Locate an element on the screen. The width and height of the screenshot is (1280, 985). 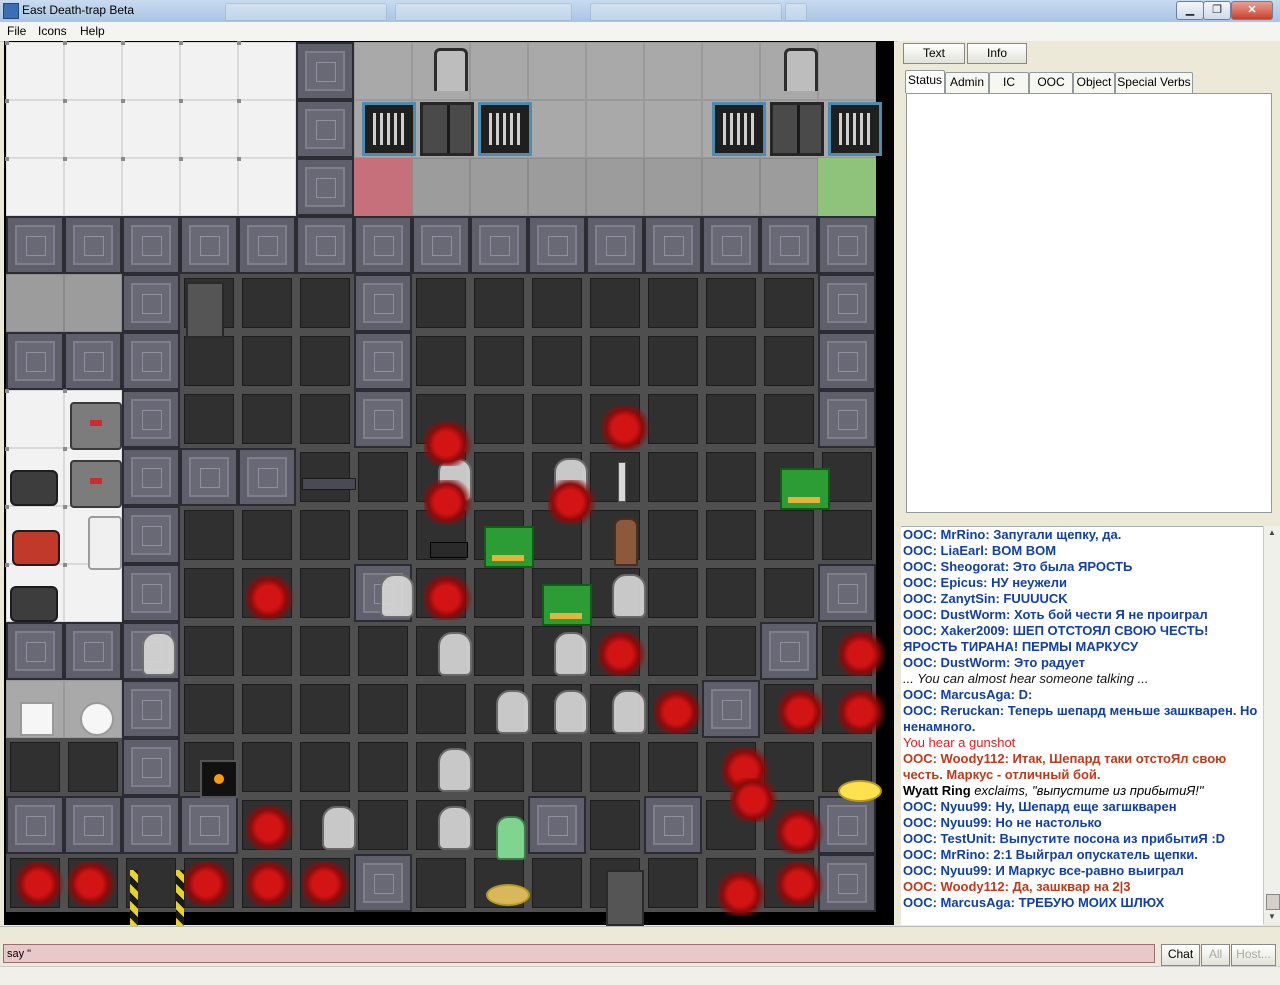
restore-button: ❐ is located at coordinates (1217, 10).